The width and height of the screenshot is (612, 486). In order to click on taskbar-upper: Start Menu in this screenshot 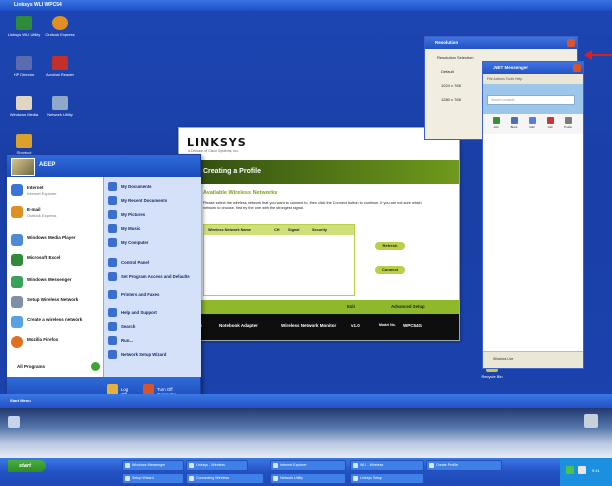, I will do `click(306, 401)`.